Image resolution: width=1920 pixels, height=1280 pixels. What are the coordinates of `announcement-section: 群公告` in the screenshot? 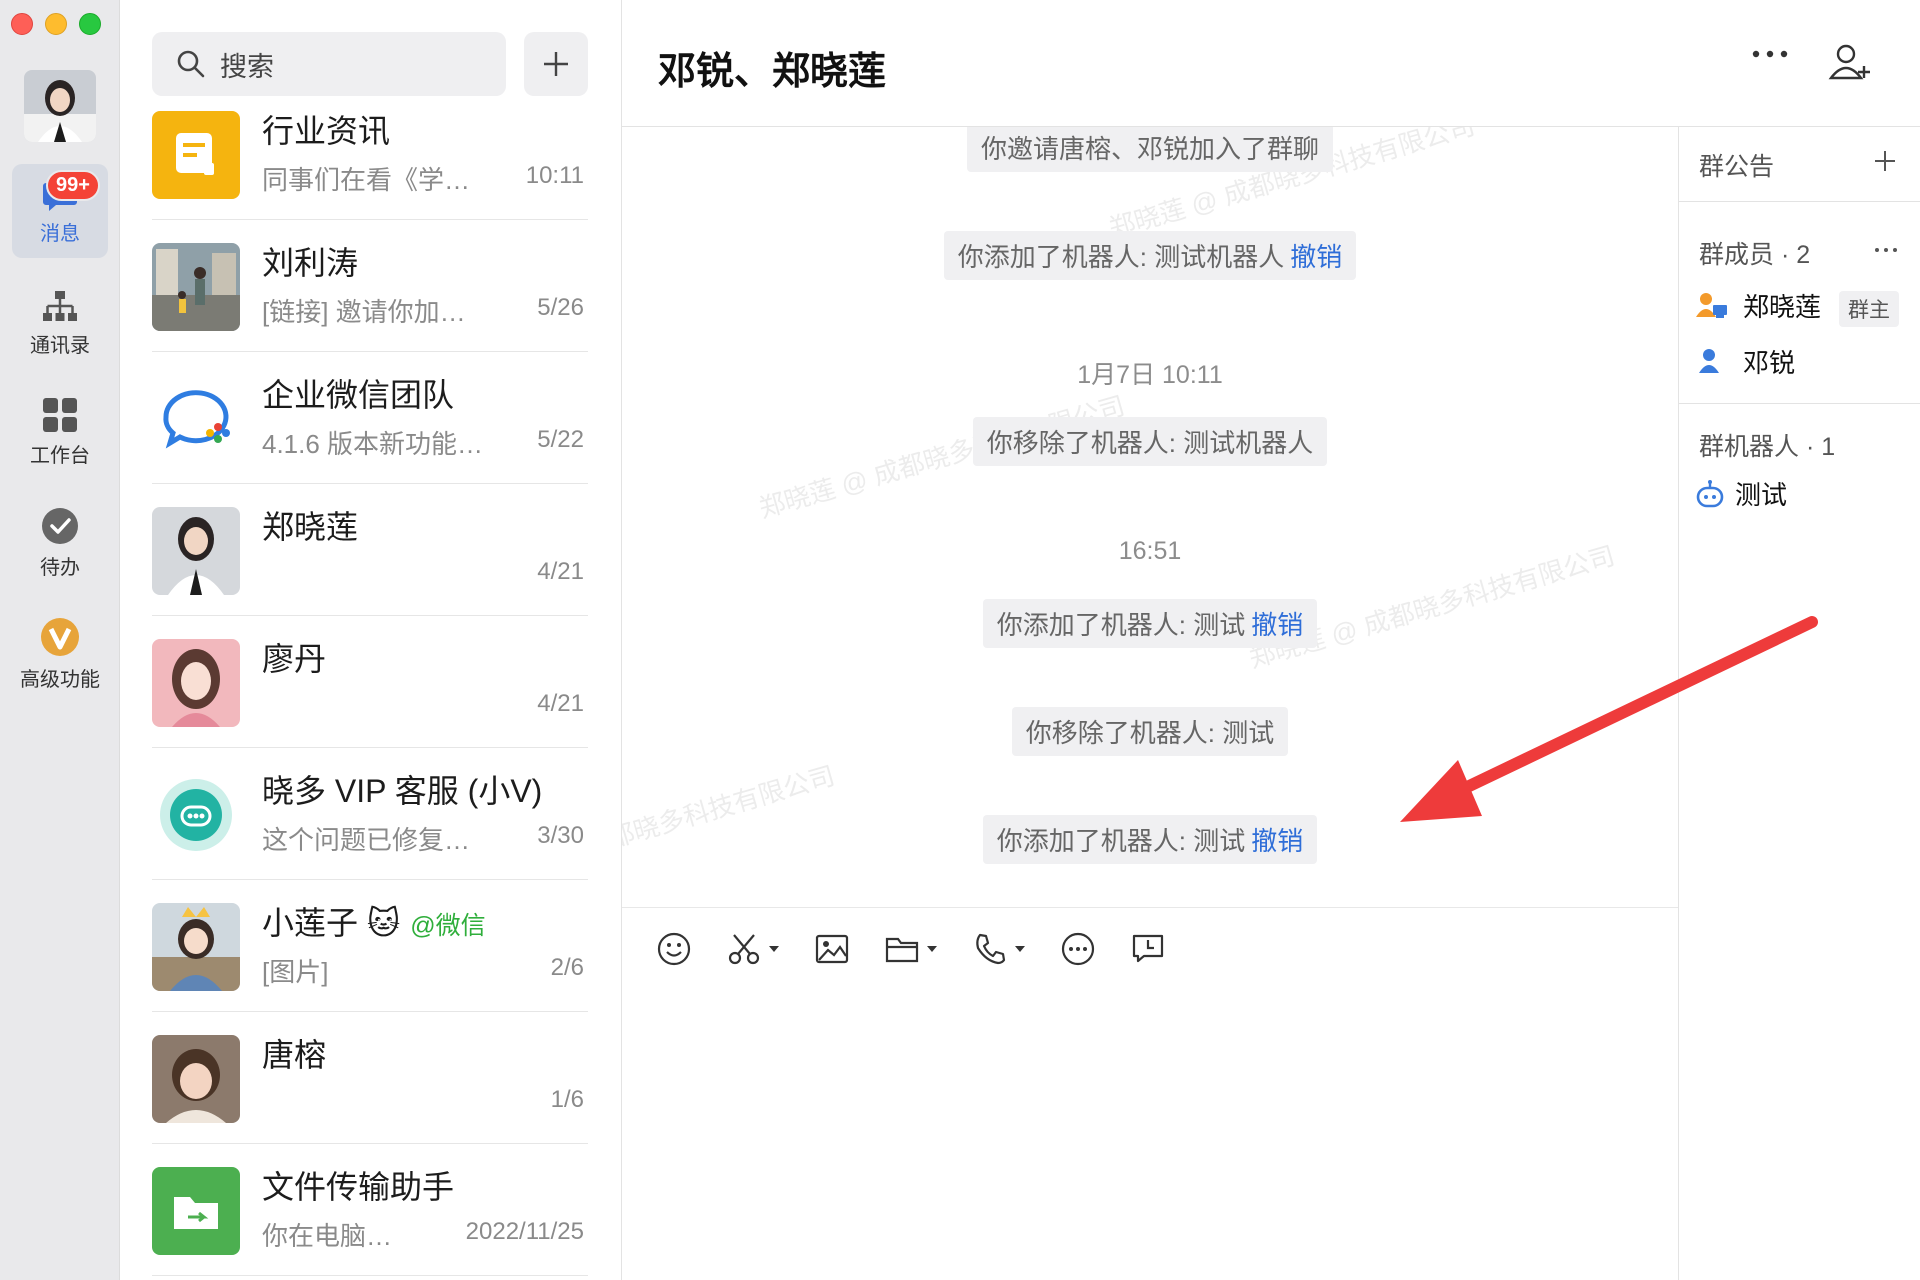 It's located at (1799, 164).